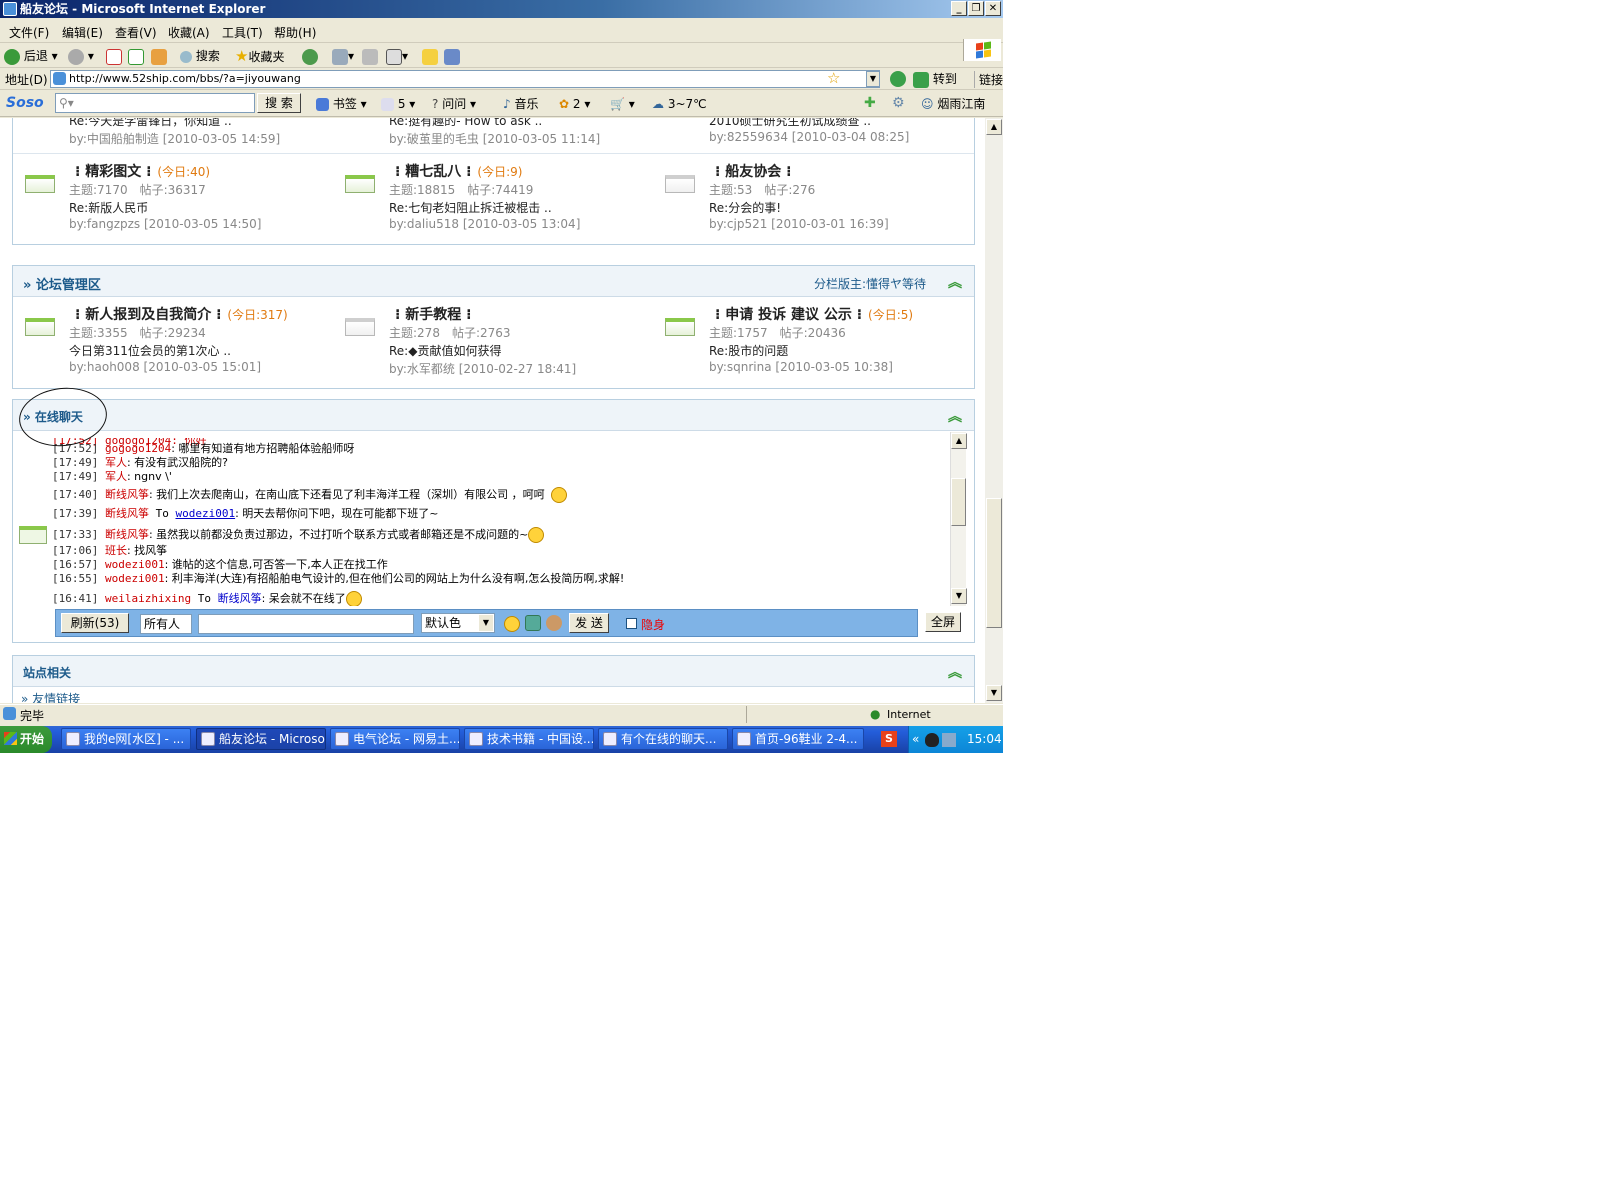 This screenshot has width=1600, height=1200. What do you see at coordinates (341, 104) in the screenshot?
I see `bookmark-button: 书签 ▾` at bounding box center [341, 104].